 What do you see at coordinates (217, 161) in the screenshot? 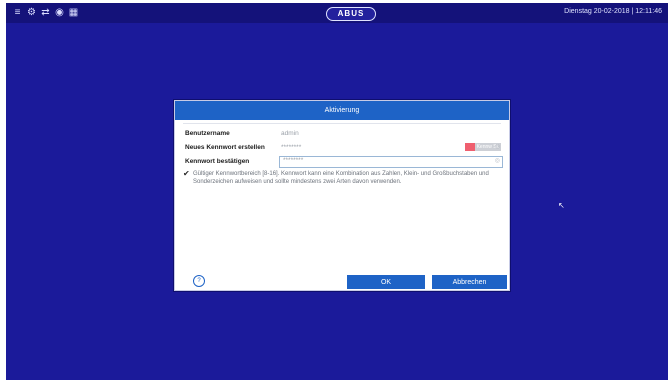
I see `confirm-password-label: Kennwort bestätigen` at bounding box center [217, 161].